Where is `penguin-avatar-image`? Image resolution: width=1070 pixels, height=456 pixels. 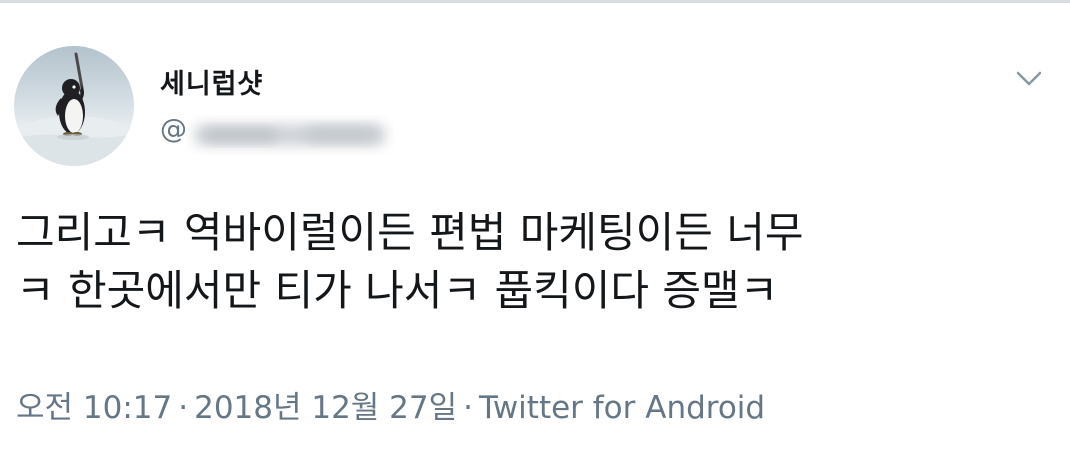 penguin-avatar-image is located at coordinates (74, 109).